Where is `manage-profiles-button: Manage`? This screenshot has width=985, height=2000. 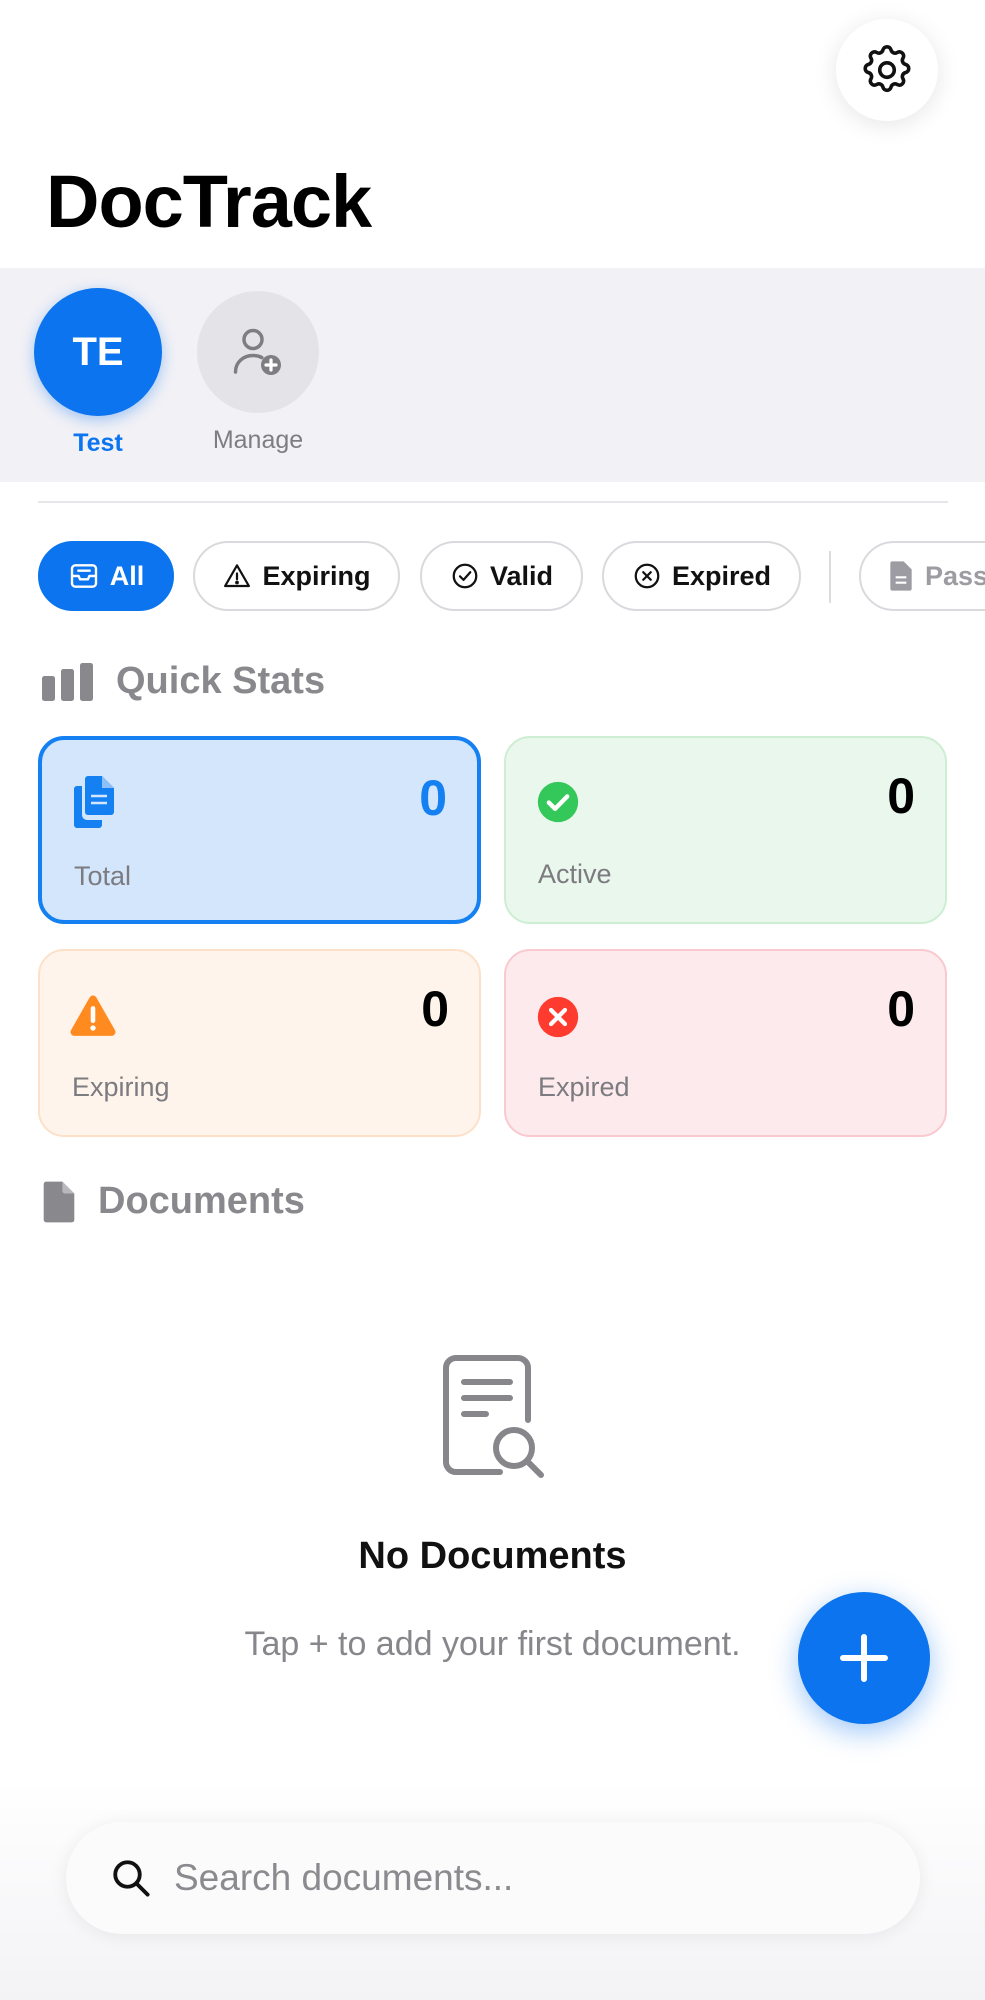
manage-profiles-button: Manage is located at coordinates (258, 371).